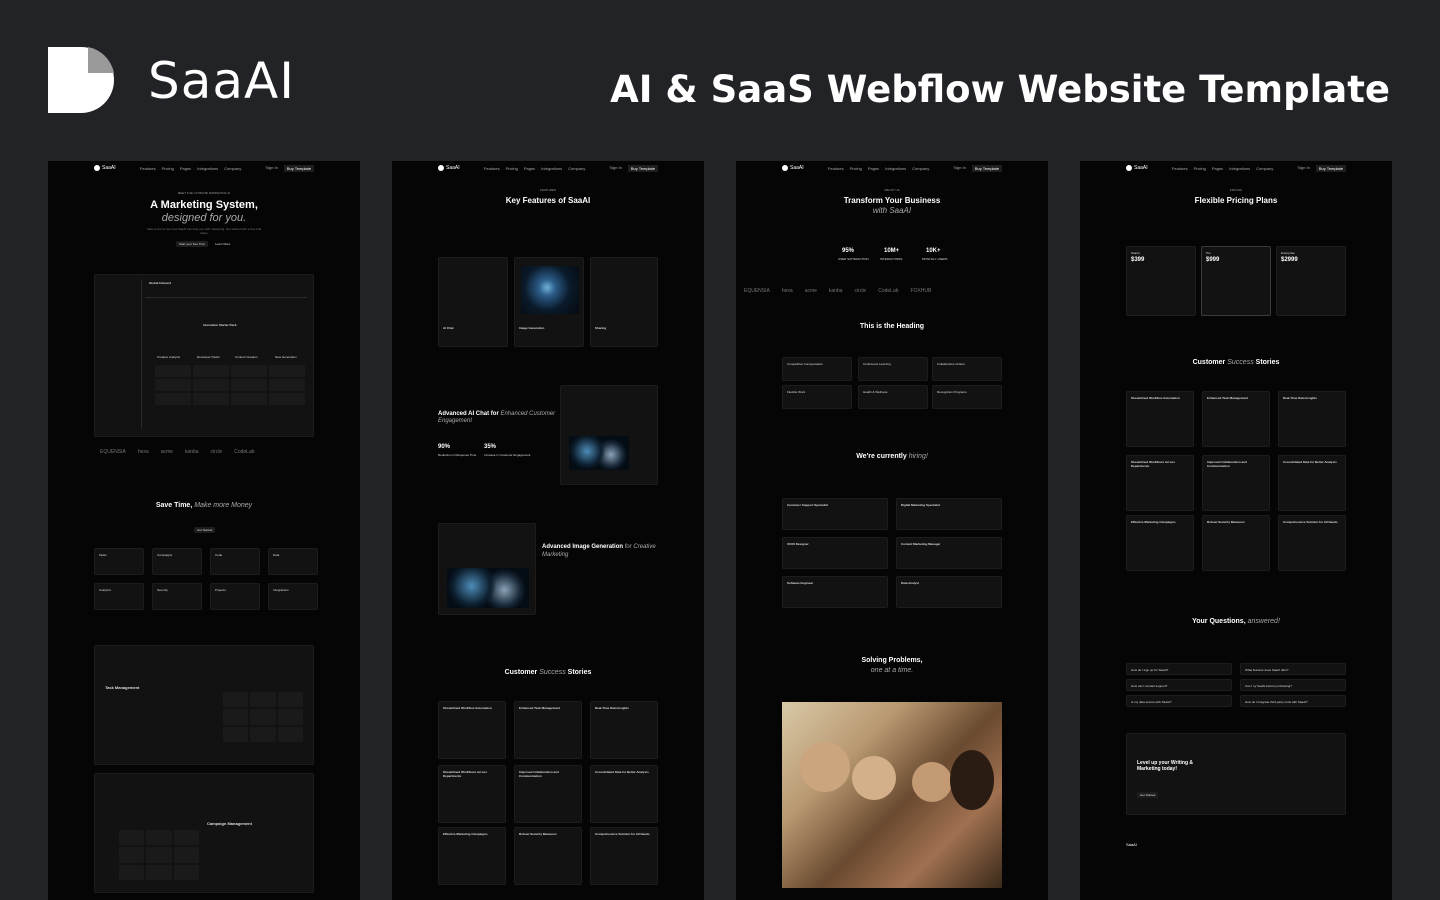 The image size is (1440, 900). I want to click on section-button: Get Started, so click(205, 530).